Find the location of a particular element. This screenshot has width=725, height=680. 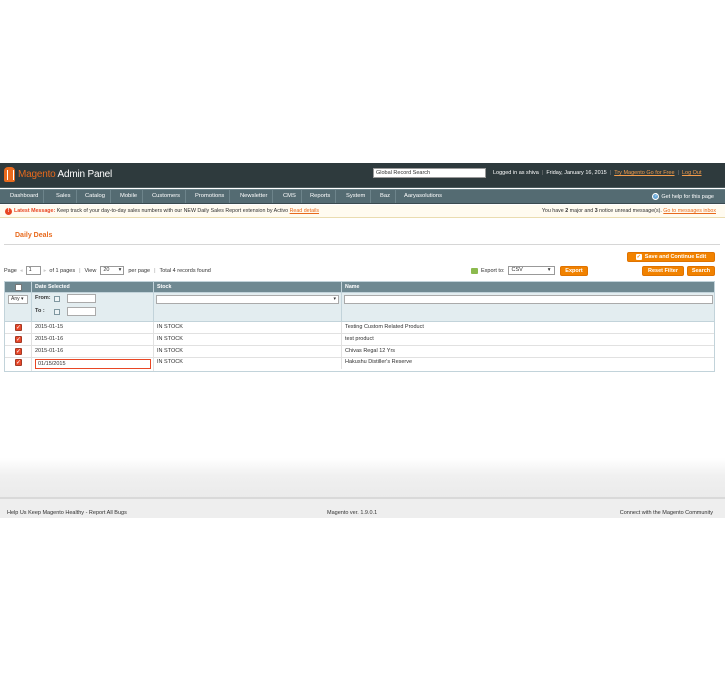

nav-system: System is located at coordinates (356, 196).